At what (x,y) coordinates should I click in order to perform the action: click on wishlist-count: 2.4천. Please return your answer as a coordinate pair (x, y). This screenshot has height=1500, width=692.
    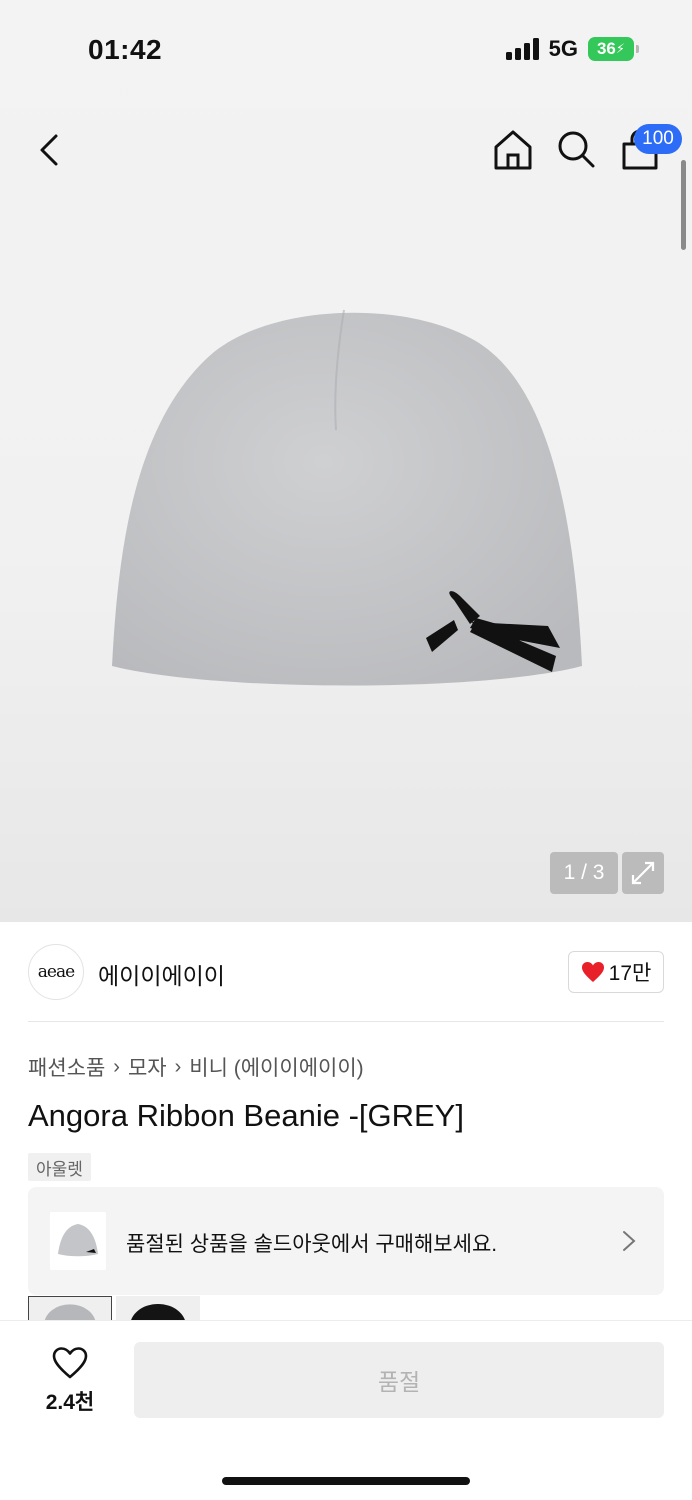
    Looking at the image, I should click on (70, 1402).